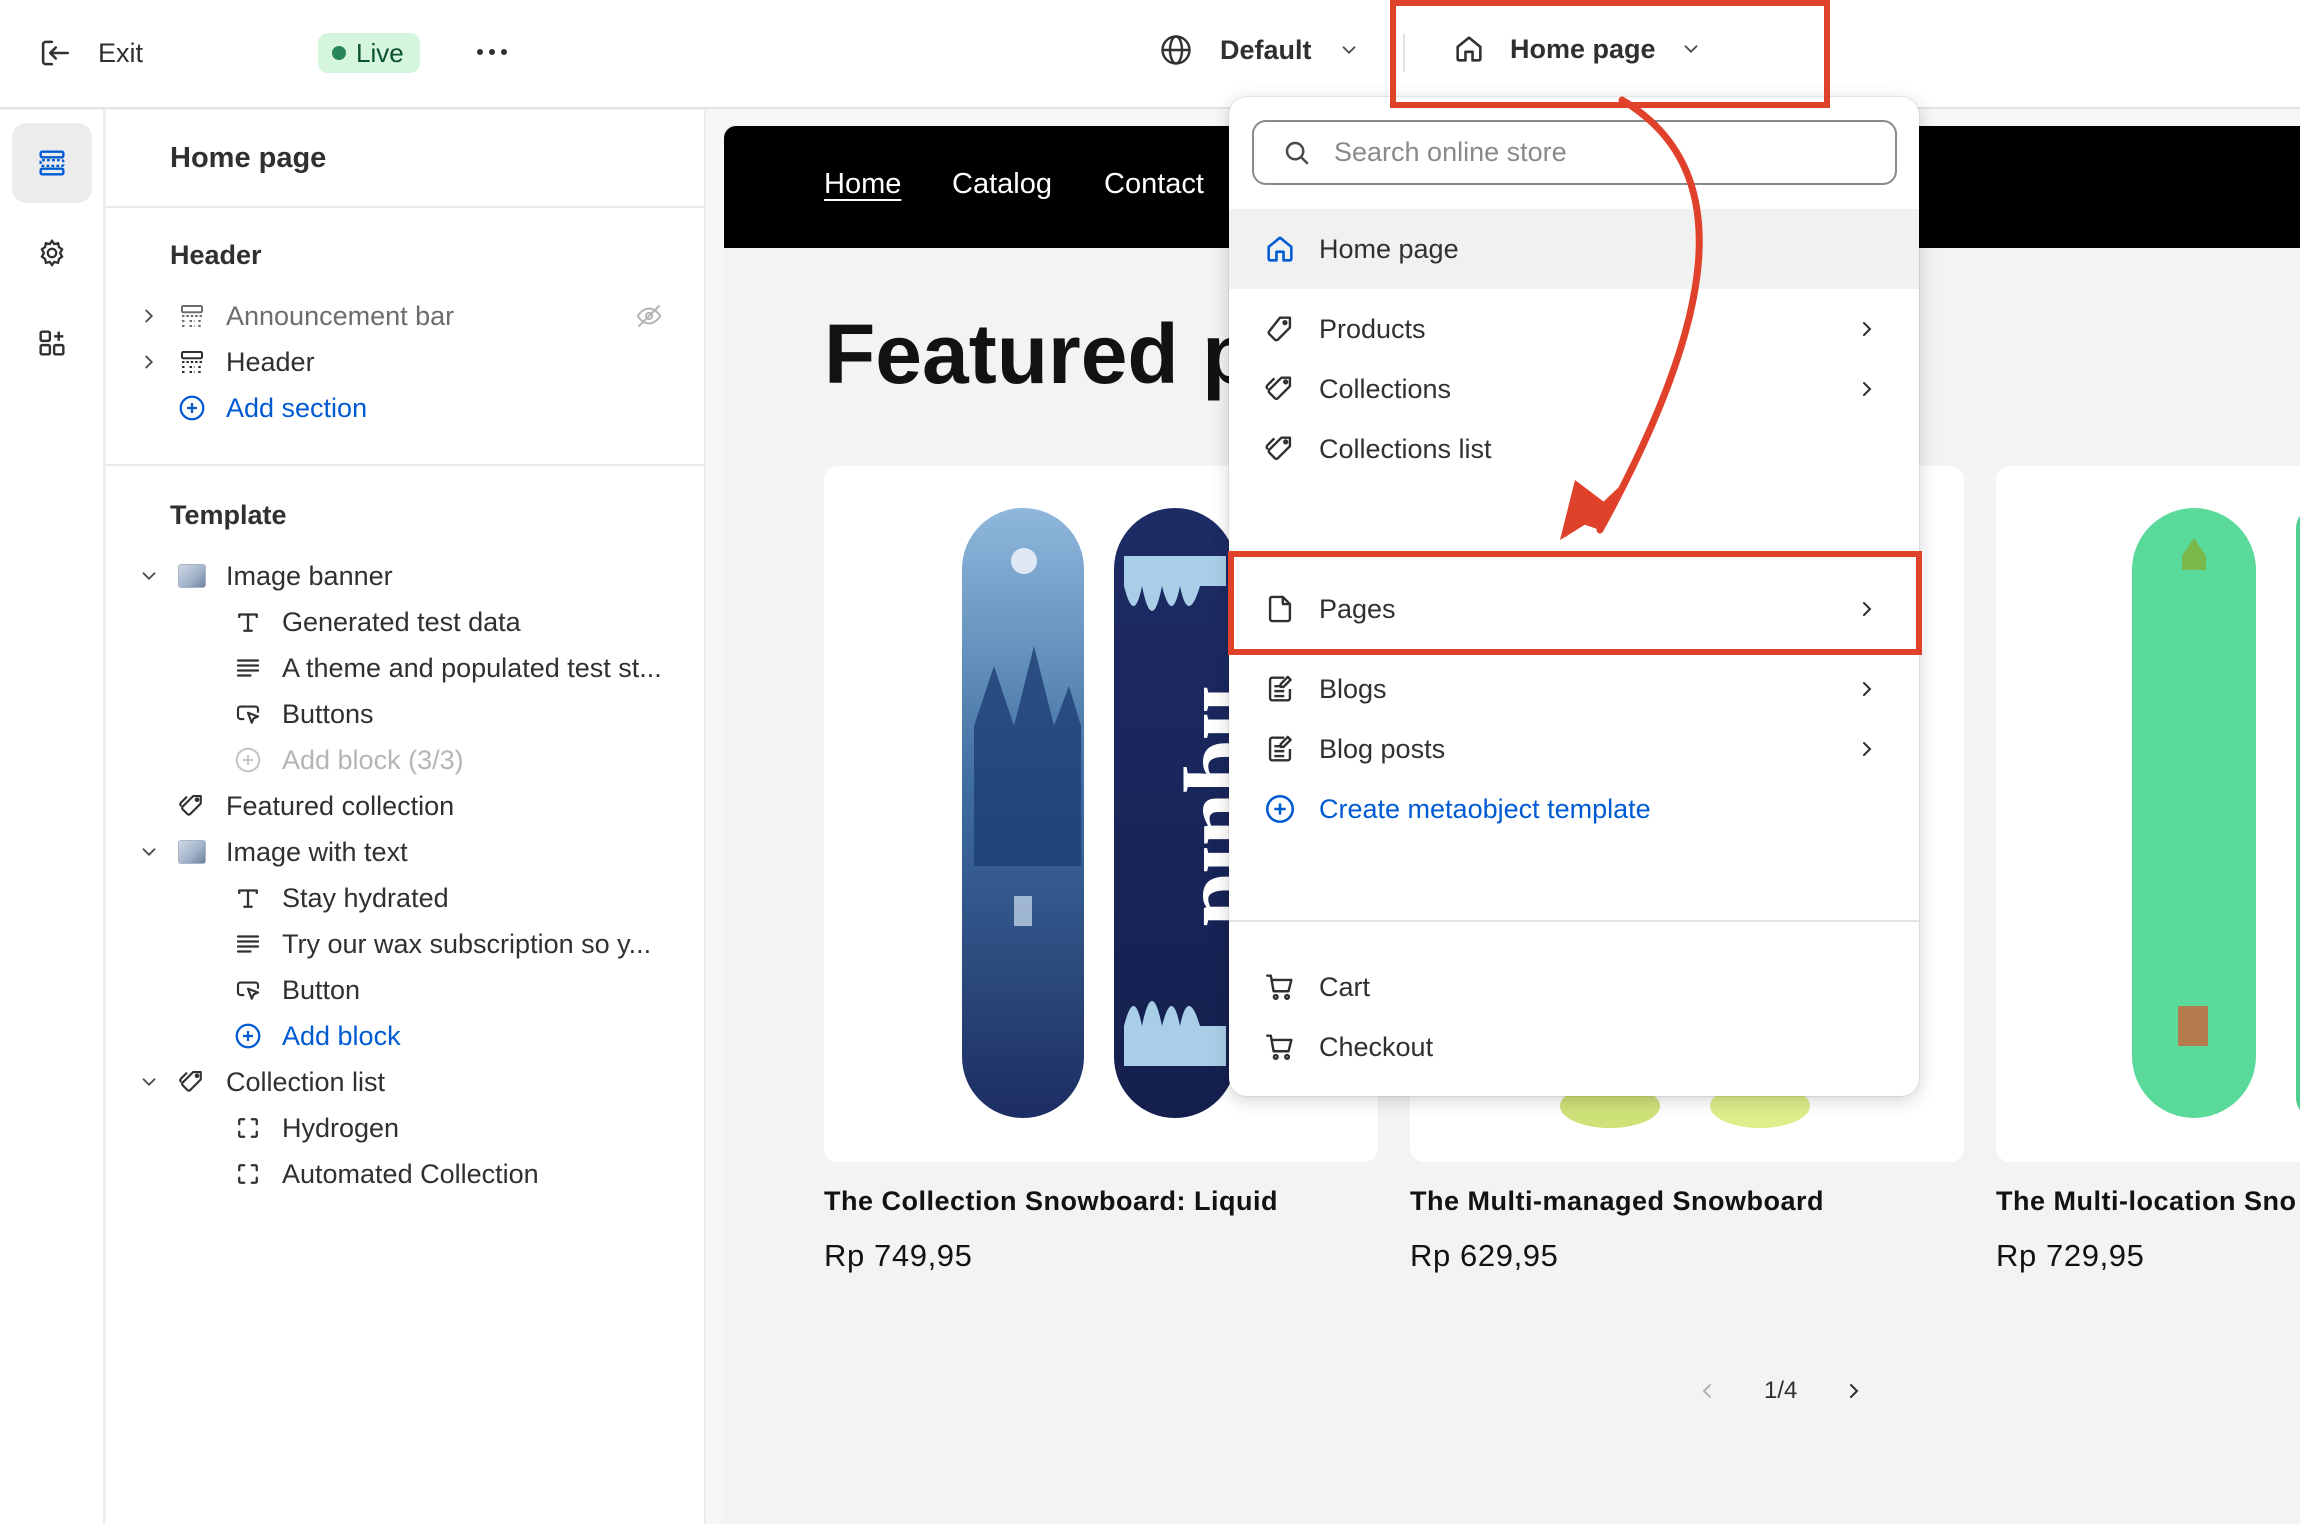 The image size is (2300, 1524). I want to click on block-label: Automated Collection, so click(410, 1173).